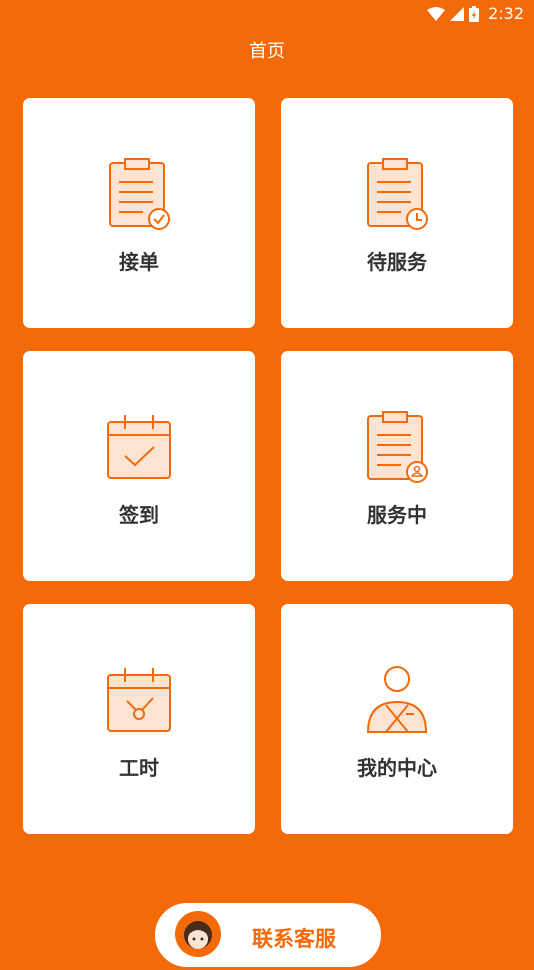 The height and width of the screenshot is (970, 534). Describe the element at coordinates (397, 768) in the screenshot. I see `menu-label: 我的中心` at that location.